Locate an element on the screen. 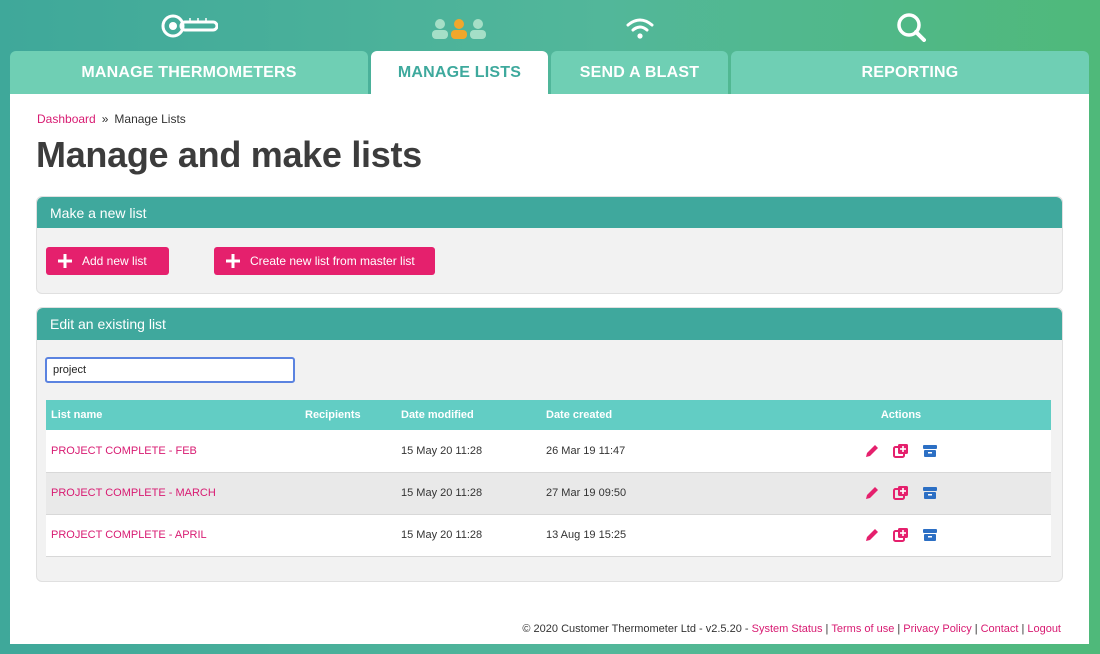 The image size is (1100, 654). date-created-cell: 27 Mar 19 09:50 is located at coordinates (586, 493).